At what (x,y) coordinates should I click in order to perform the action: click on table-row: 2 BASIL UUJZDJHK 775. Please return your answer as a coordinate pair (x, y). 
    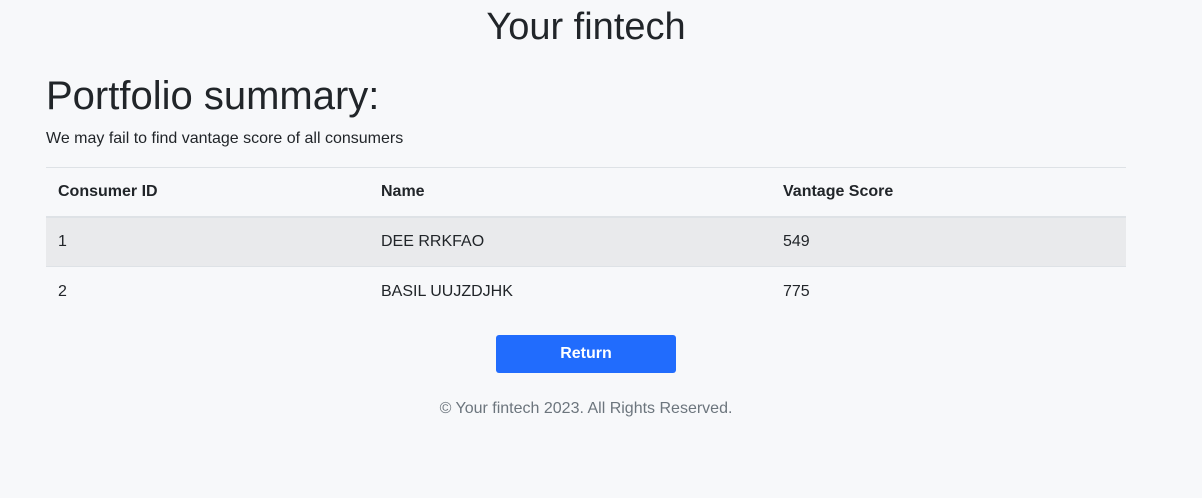
    Looking at the image, I should click on (586, 291).